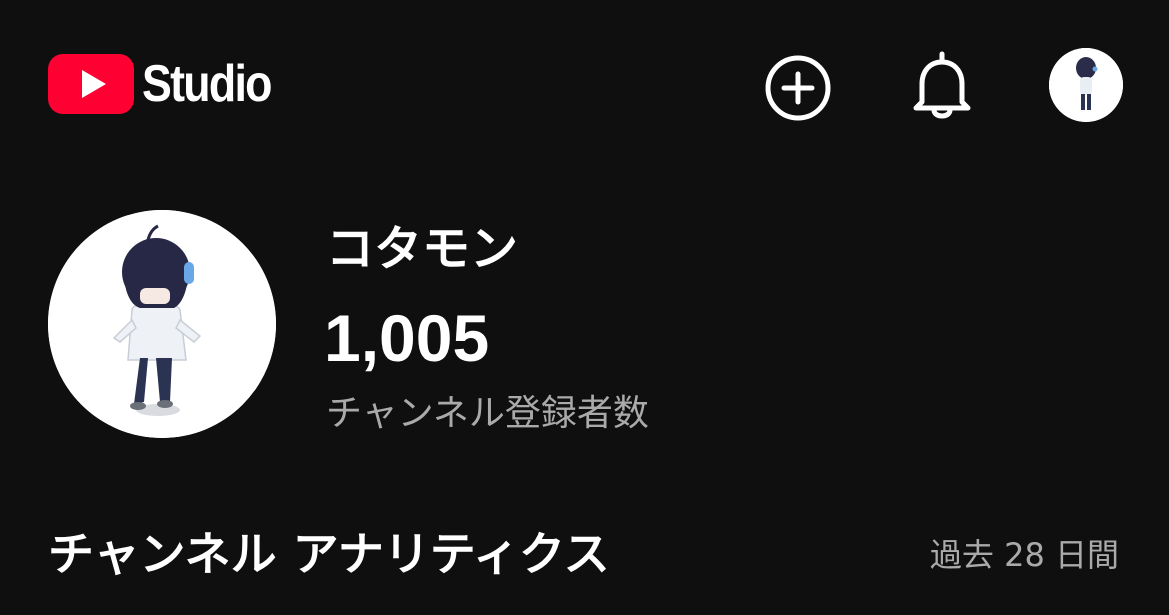 This screenshot has height=615, width=1169. Describe the element at coordinates (942, 86) in the screenshot. I see `bell-icon` at that location.